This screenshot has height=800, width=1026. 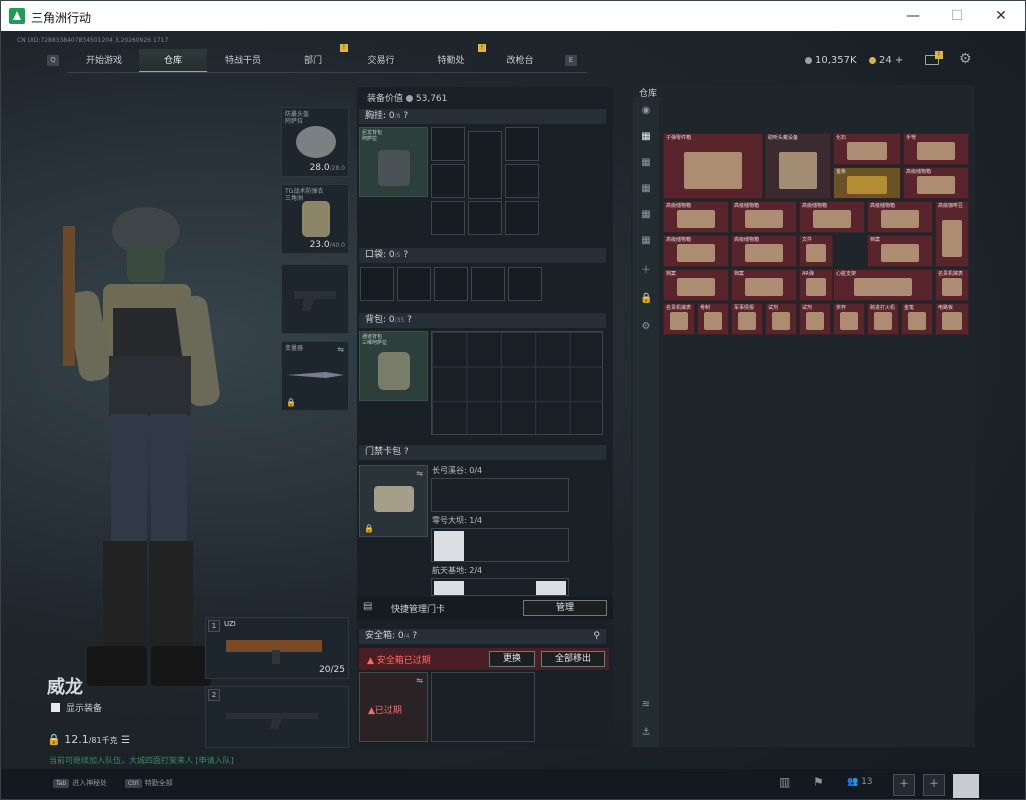 What do you see at coordinates (646, 327) in the screenshot?
I see `warehouse-settings-icon: ⚙` at bounding box center [646, 327].